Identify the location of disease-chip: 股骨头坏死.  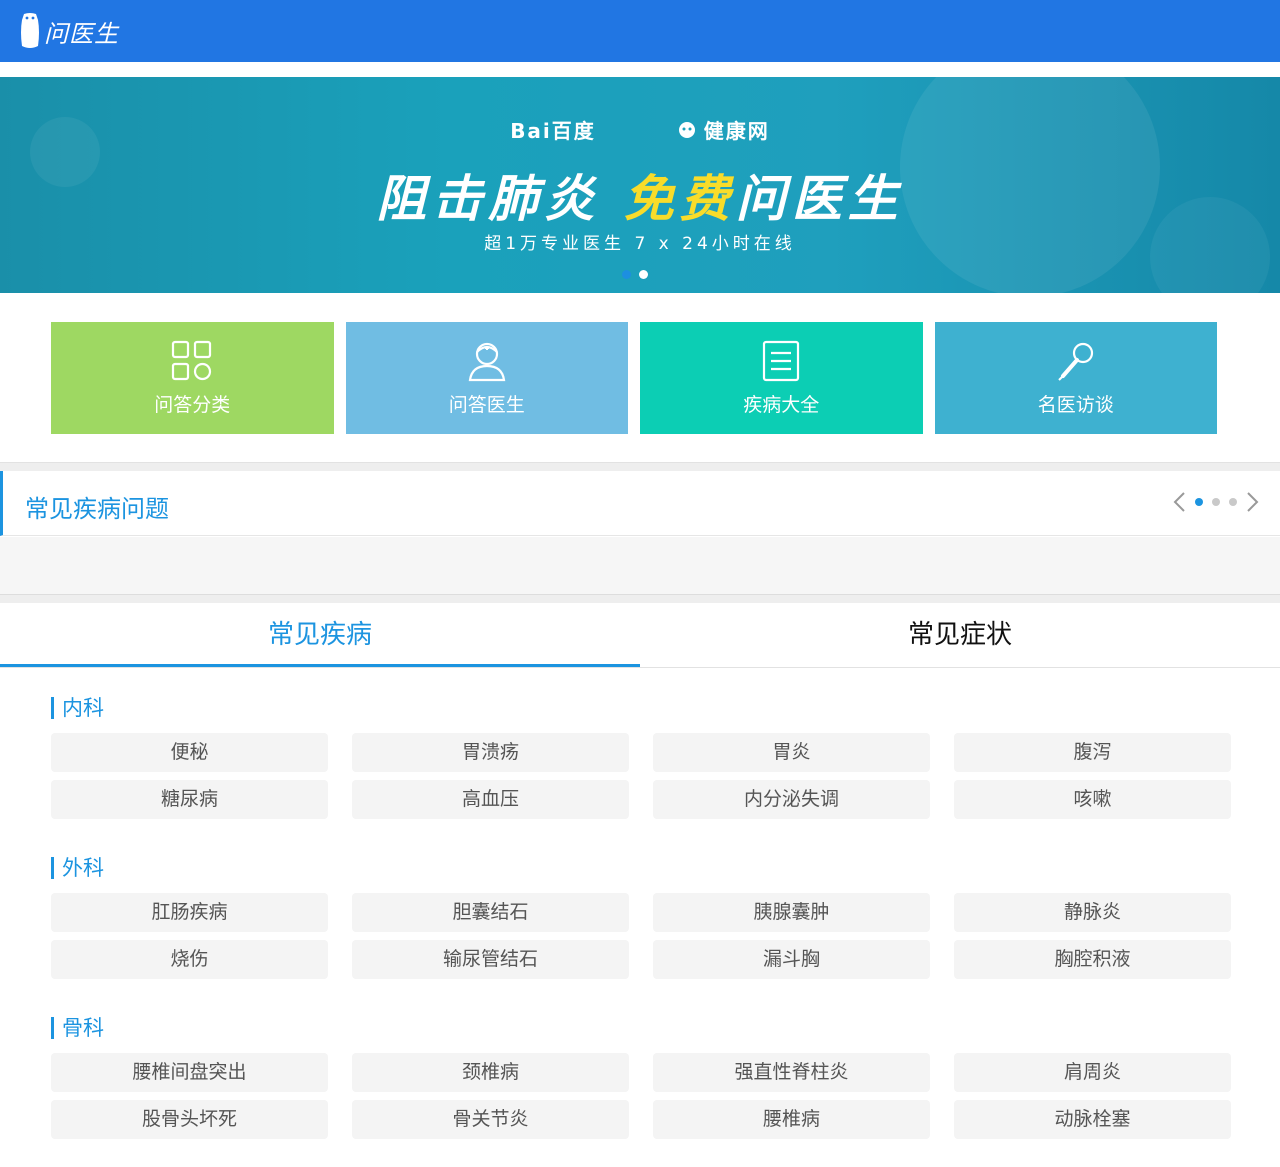
(189, 1119).